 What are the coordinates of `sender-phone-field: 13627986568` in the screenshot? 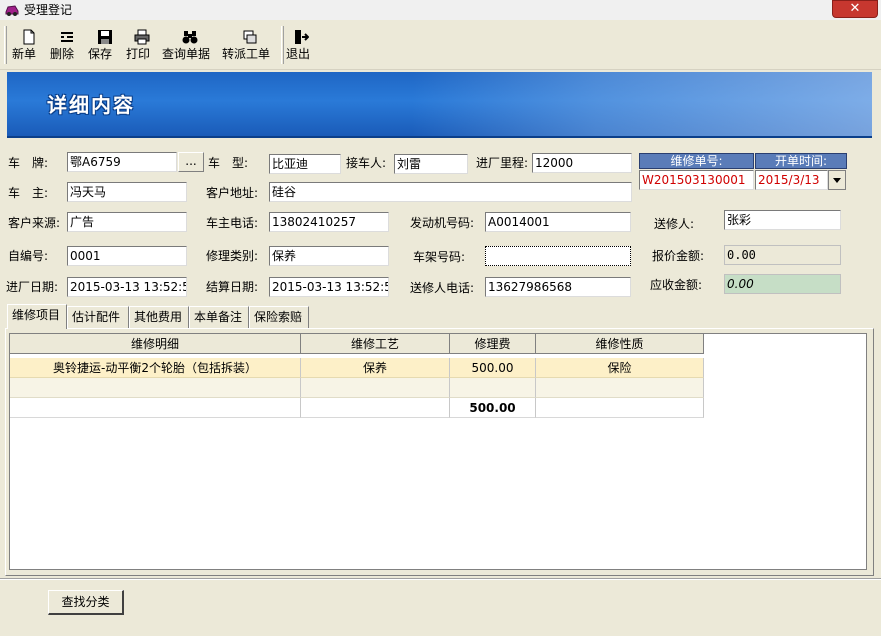 It's located at (558, 287).